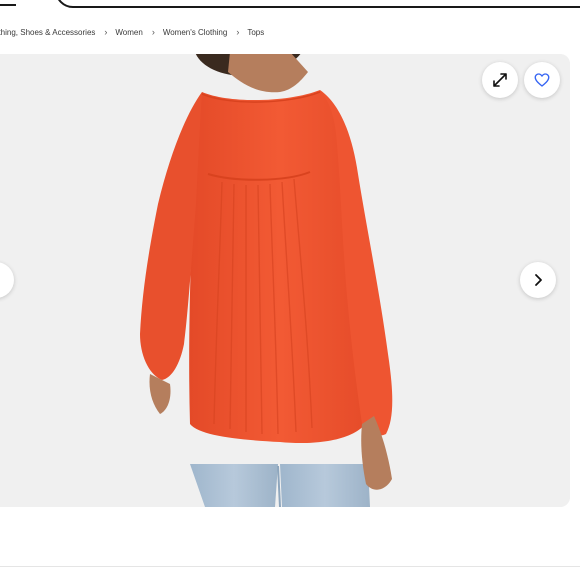  What do you see at coordinates (128, 32) in the screenshot?
I see `breadcrumb-item-women: Women` at bounding box center [128, 32].